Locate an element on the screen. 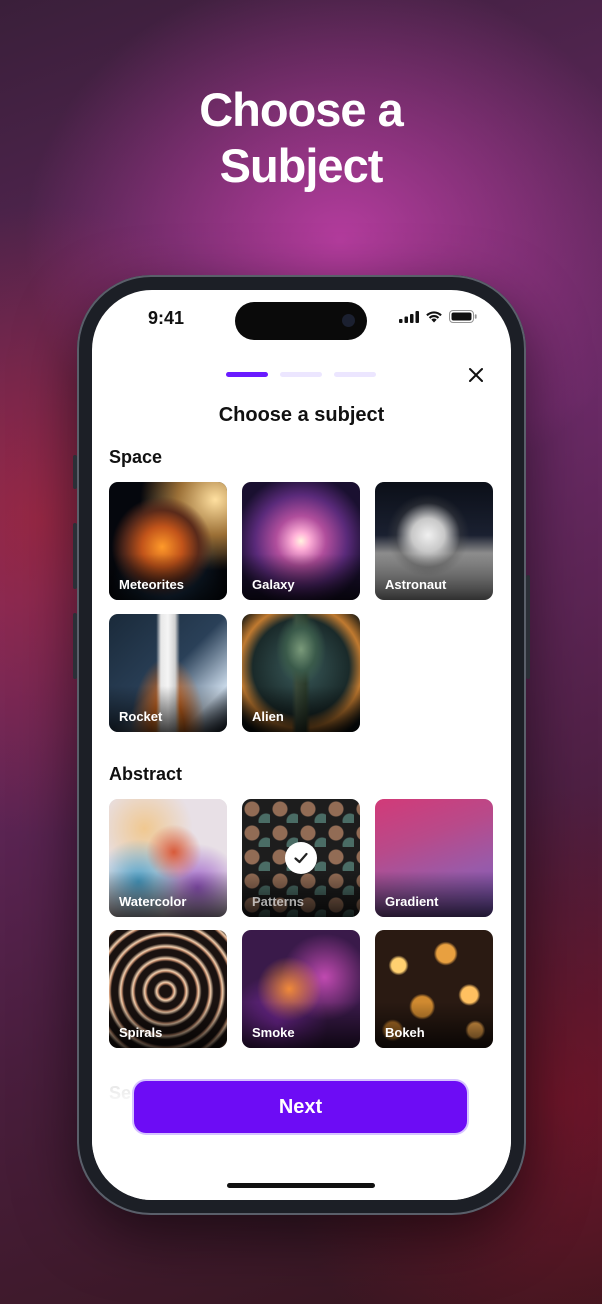 The height and width of the screenshot is (1304, 602). section-title-space: Space is located at coordinates (136, 457).